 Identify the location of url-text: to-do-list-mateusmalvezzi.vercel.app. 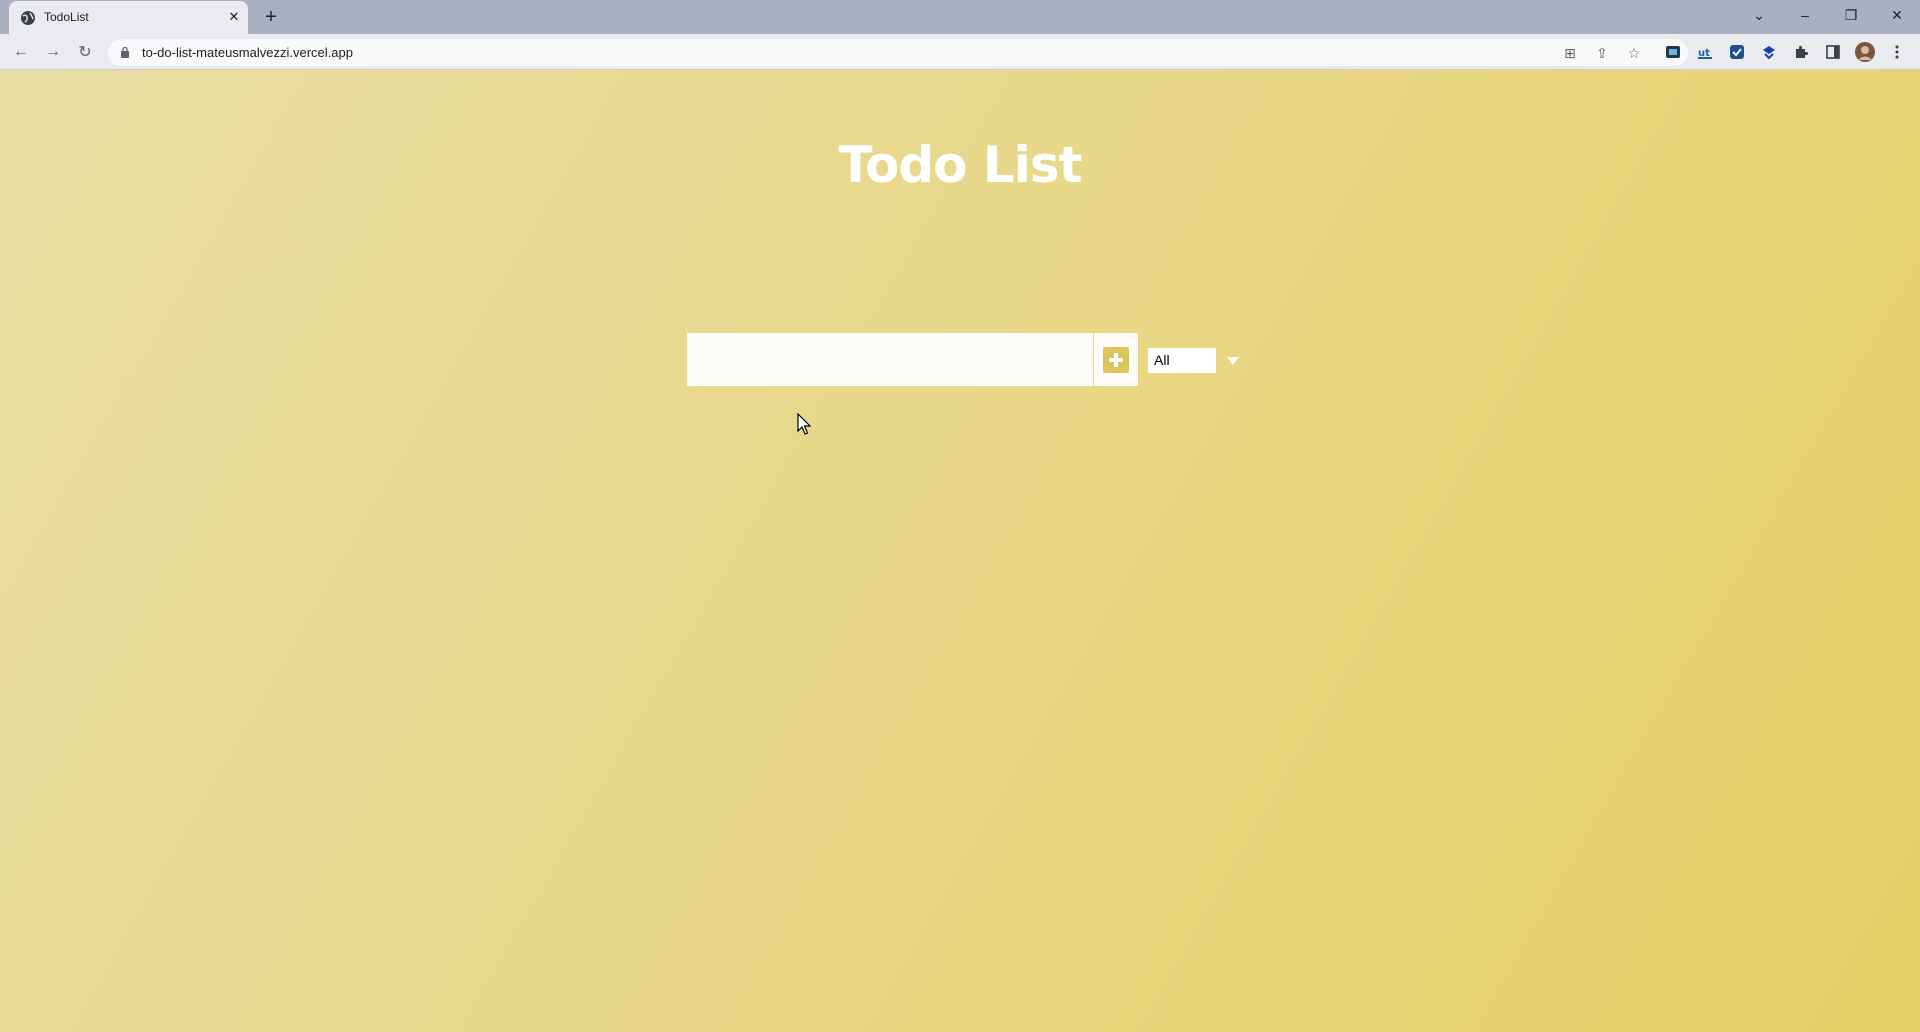
(247, 52).